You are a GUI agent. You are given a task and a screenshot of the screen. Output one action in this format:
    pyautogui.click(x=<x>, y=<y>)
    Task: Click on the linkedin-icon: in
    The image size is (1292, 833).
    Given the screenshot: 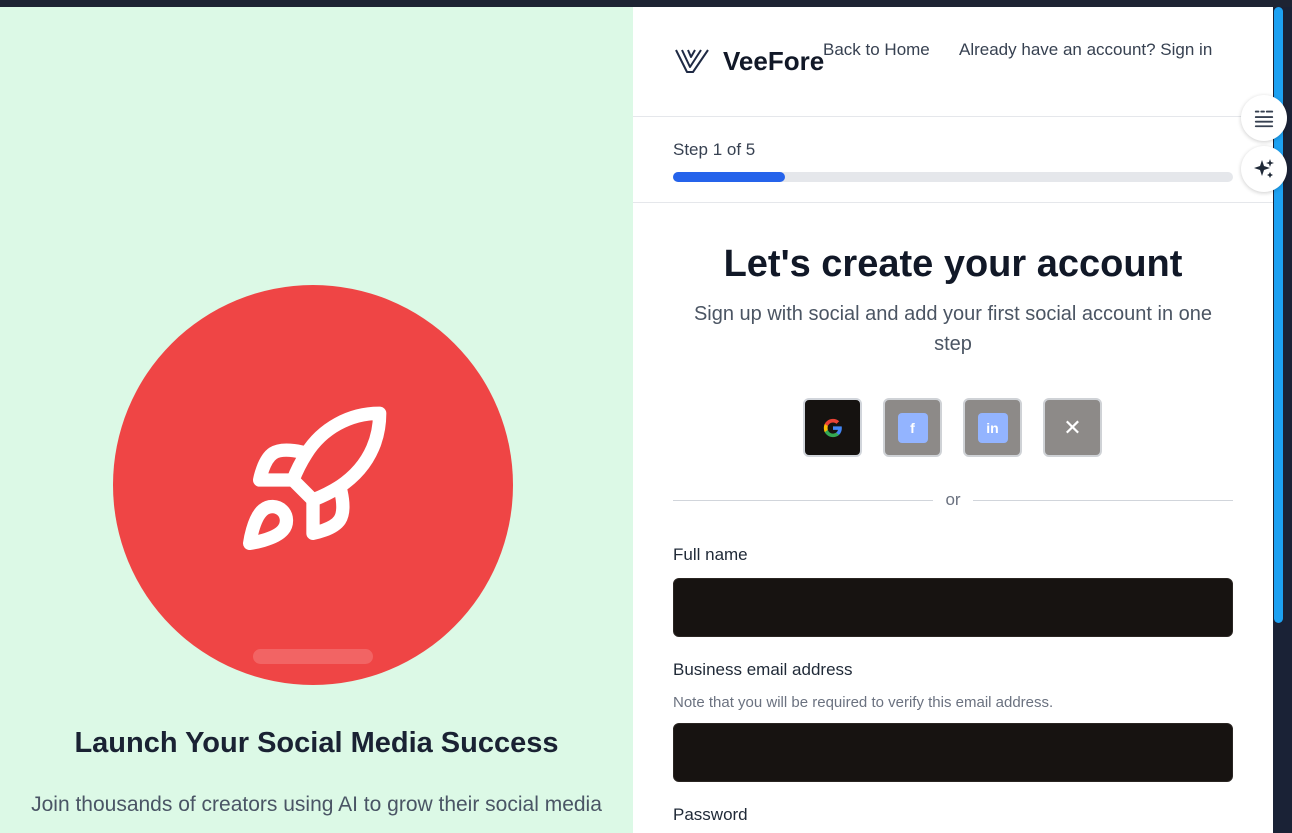 What is the action you would take?
    pyautogui.click(x=992, y=427)
    